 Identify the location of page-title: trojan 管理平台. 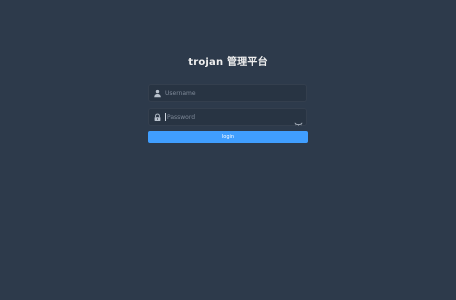
(228, 62).